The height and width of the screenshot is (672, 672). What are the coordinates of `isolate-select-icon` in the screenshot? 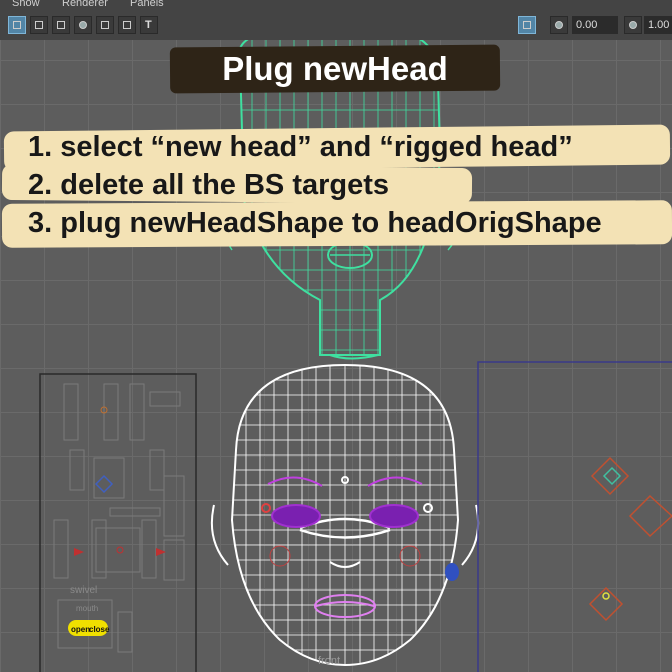 It's located at (527, 25).